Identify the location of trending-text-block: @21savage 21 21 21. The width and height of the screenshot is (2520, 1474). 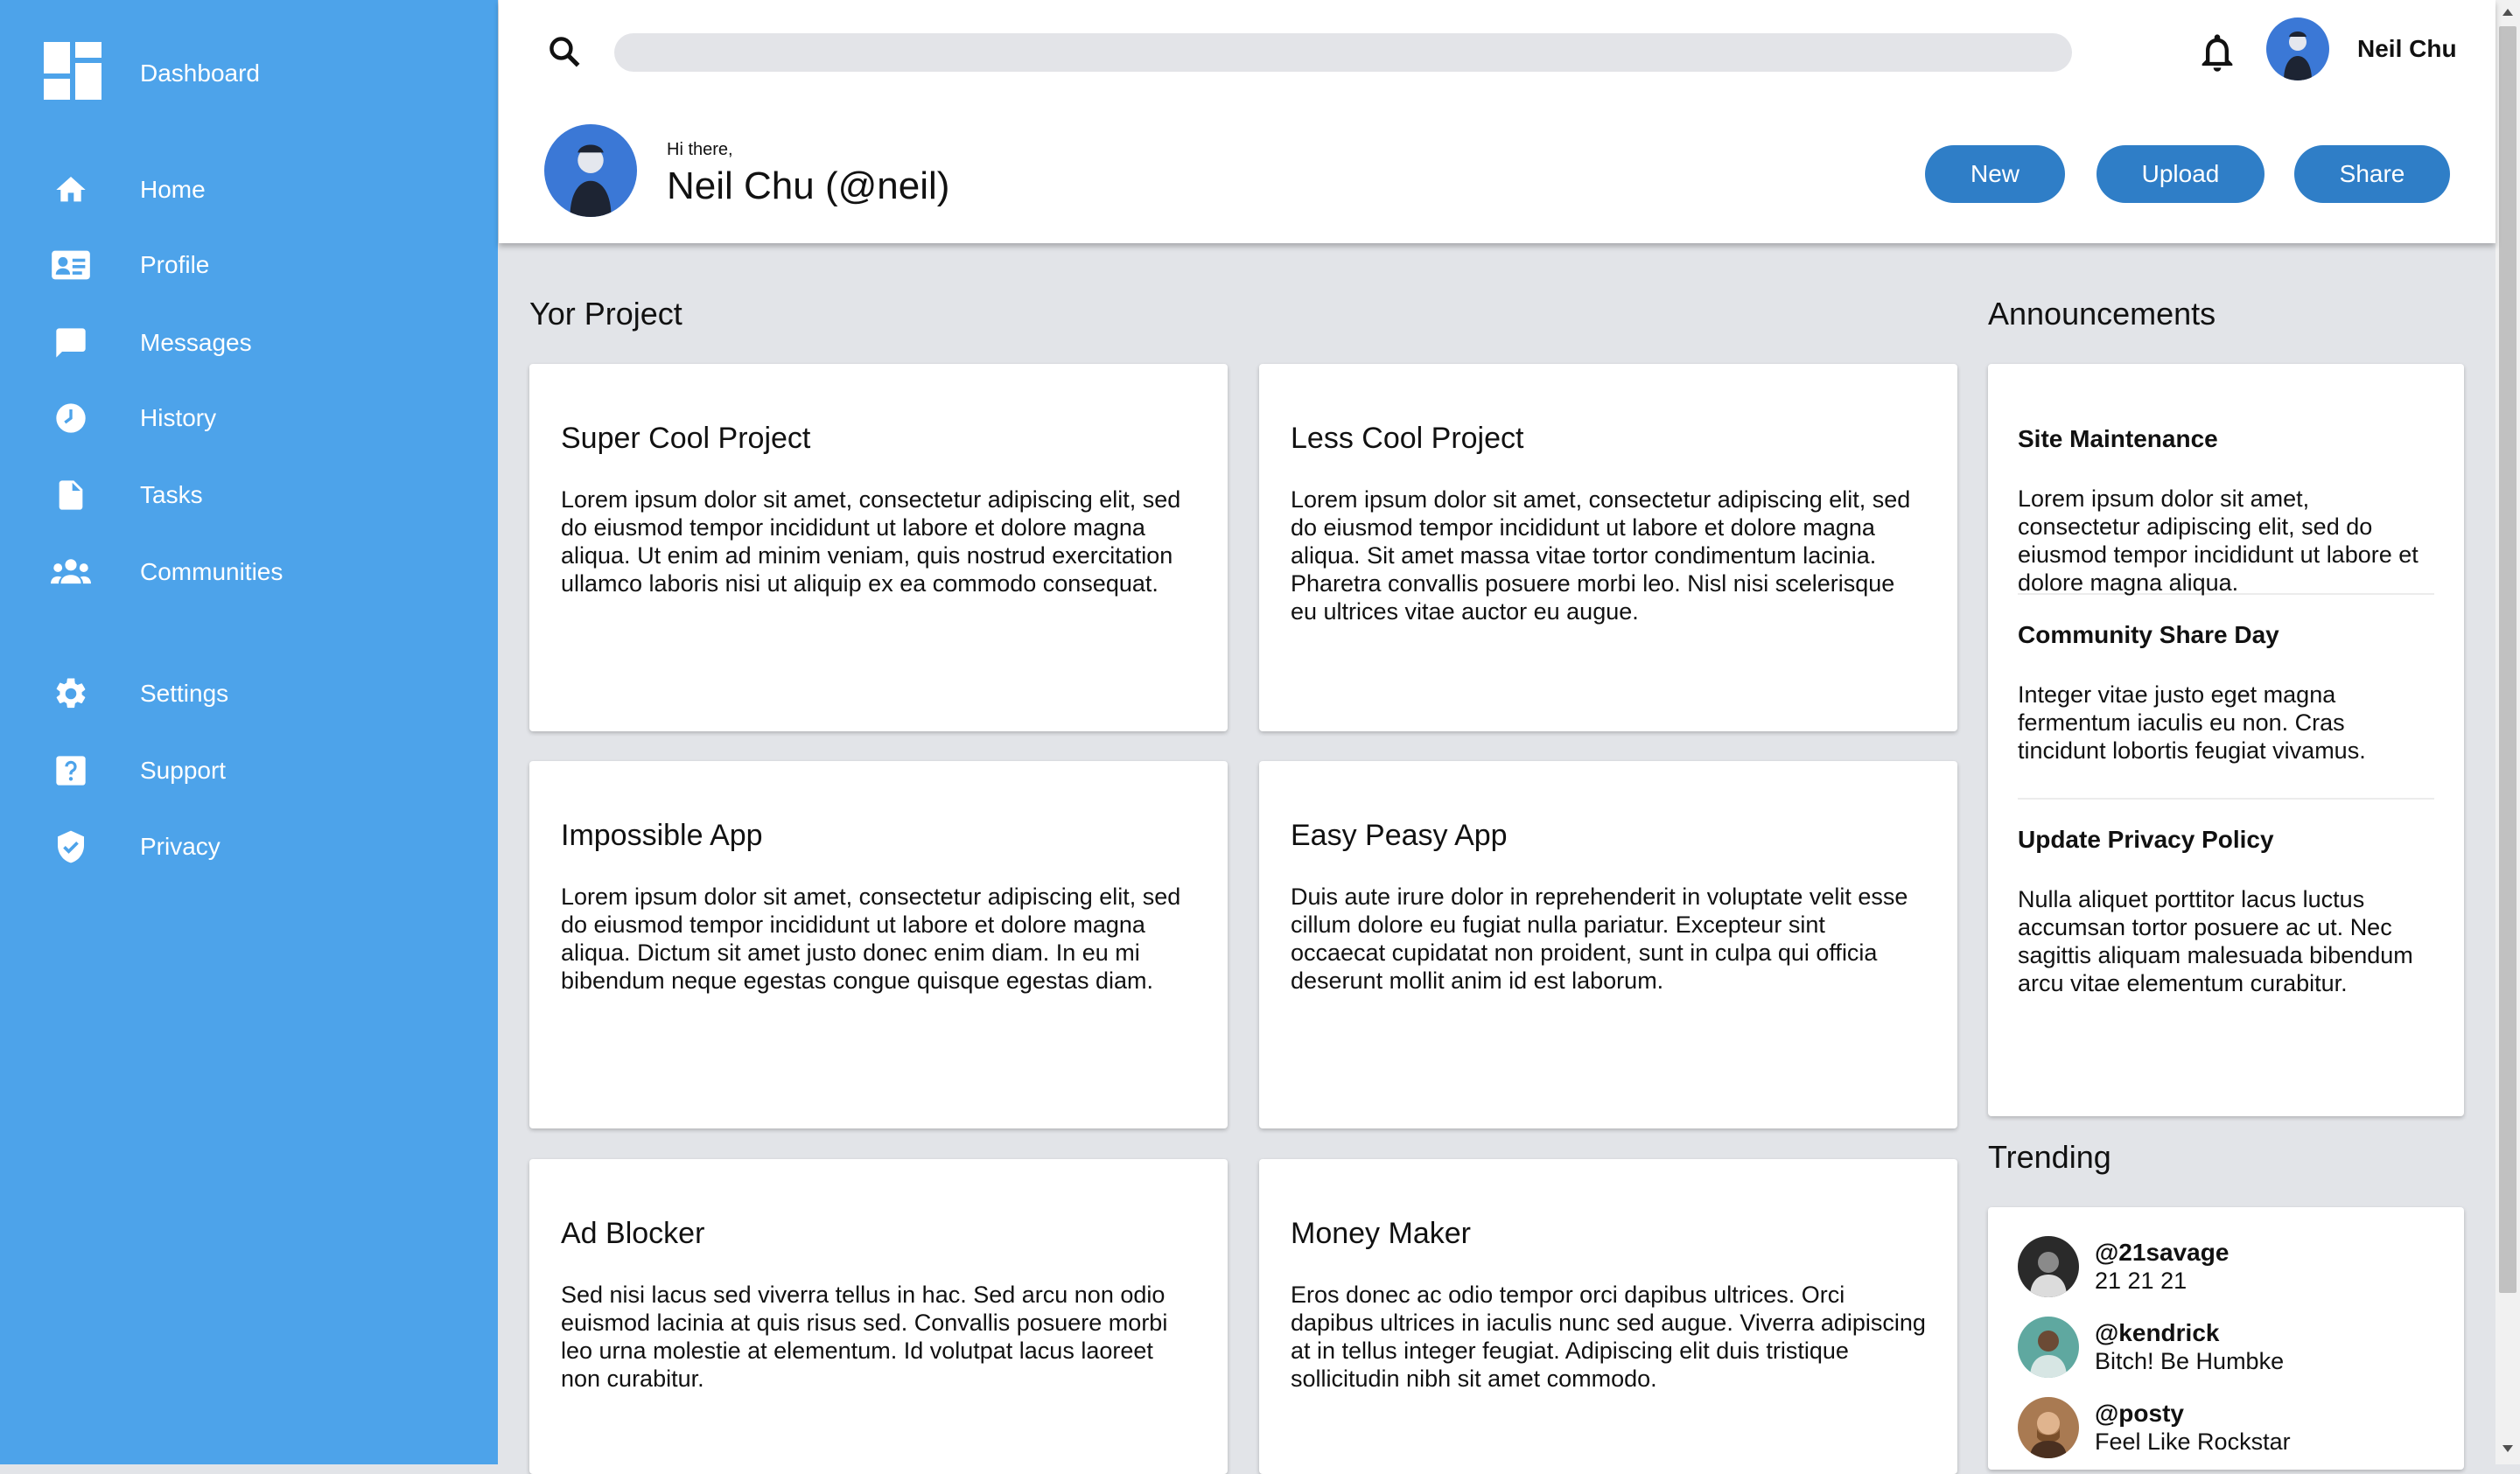
(2162, 1267).